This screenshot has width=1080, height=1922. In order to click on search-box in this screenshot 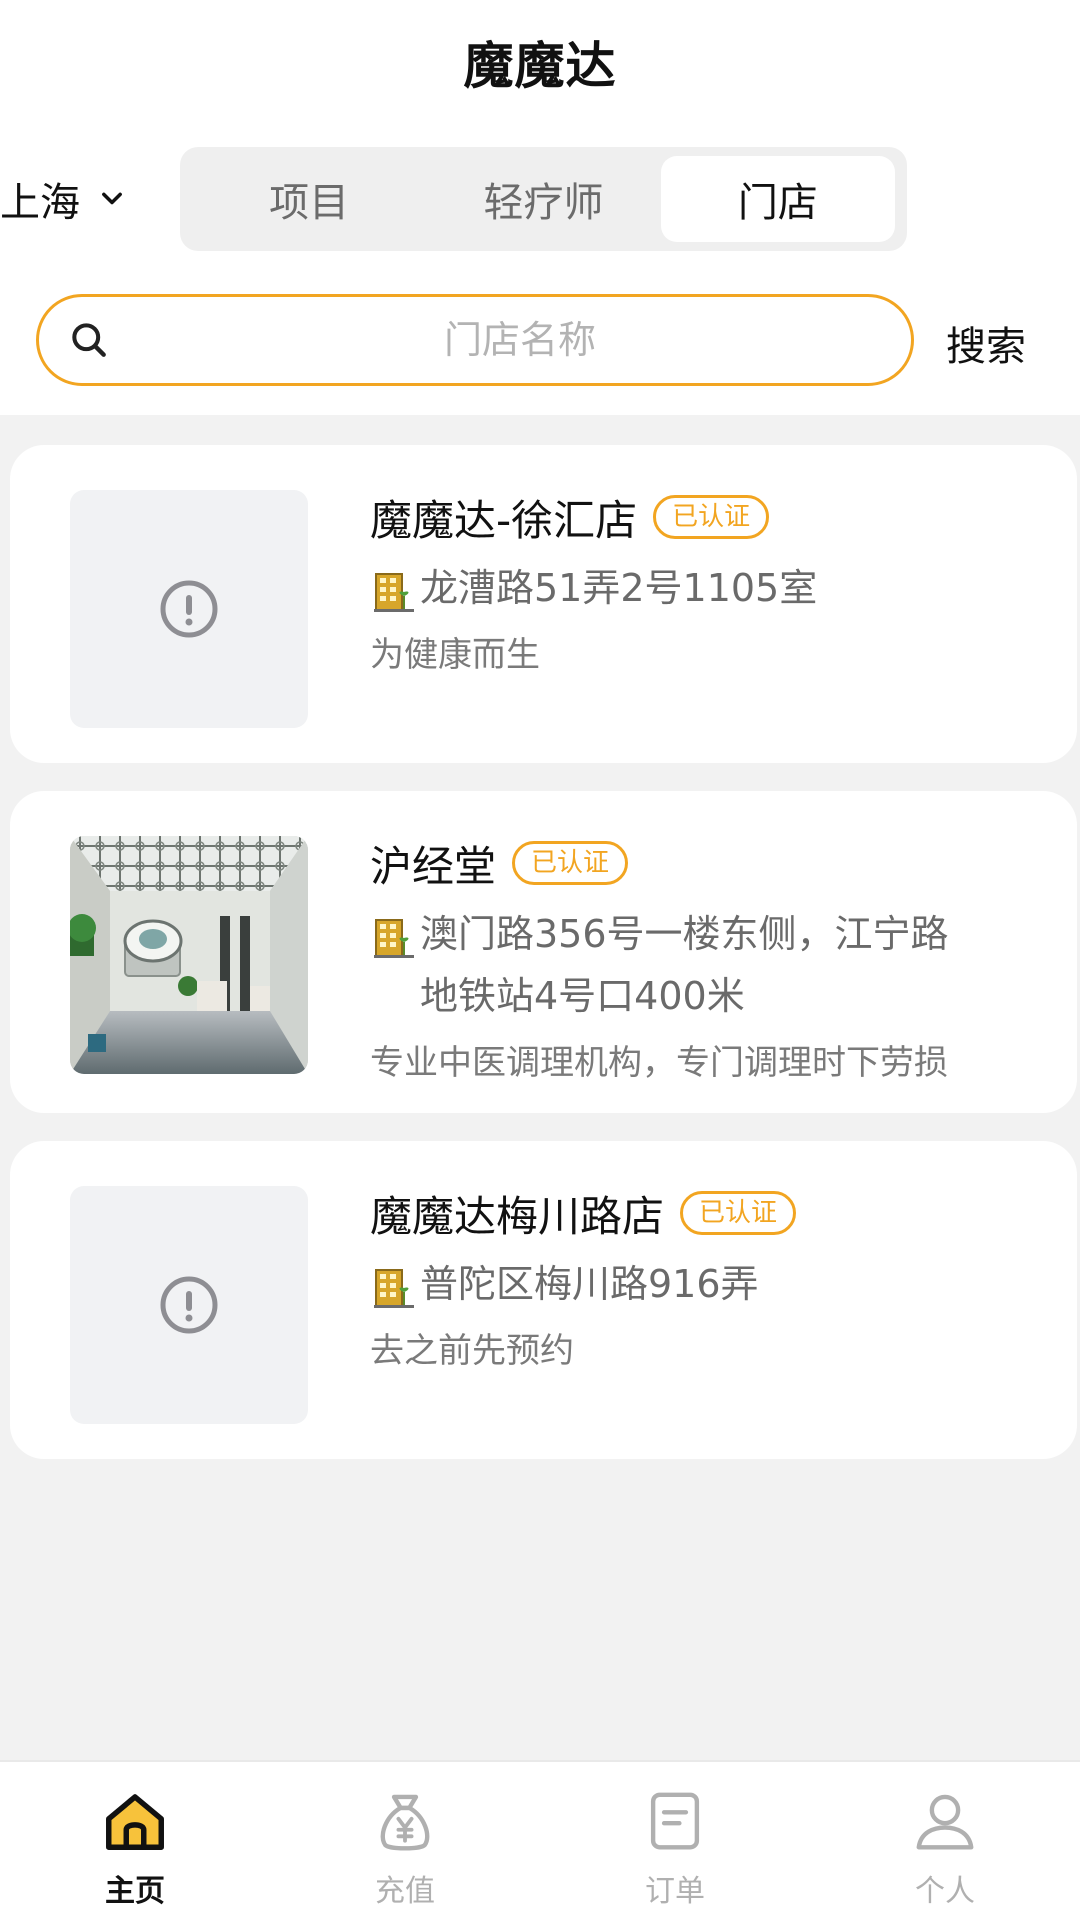, I will do `click(475, 340)`.